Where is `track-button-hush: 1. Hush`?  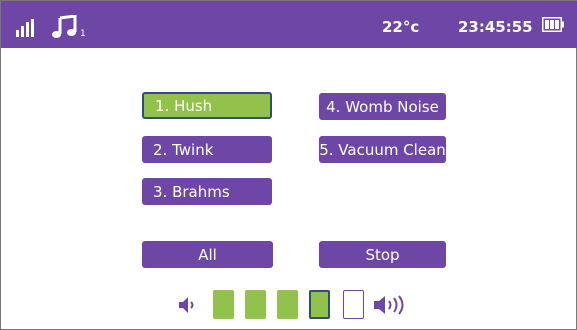
track-button-hush: 1. Hush is located at coordinates (207, 105).